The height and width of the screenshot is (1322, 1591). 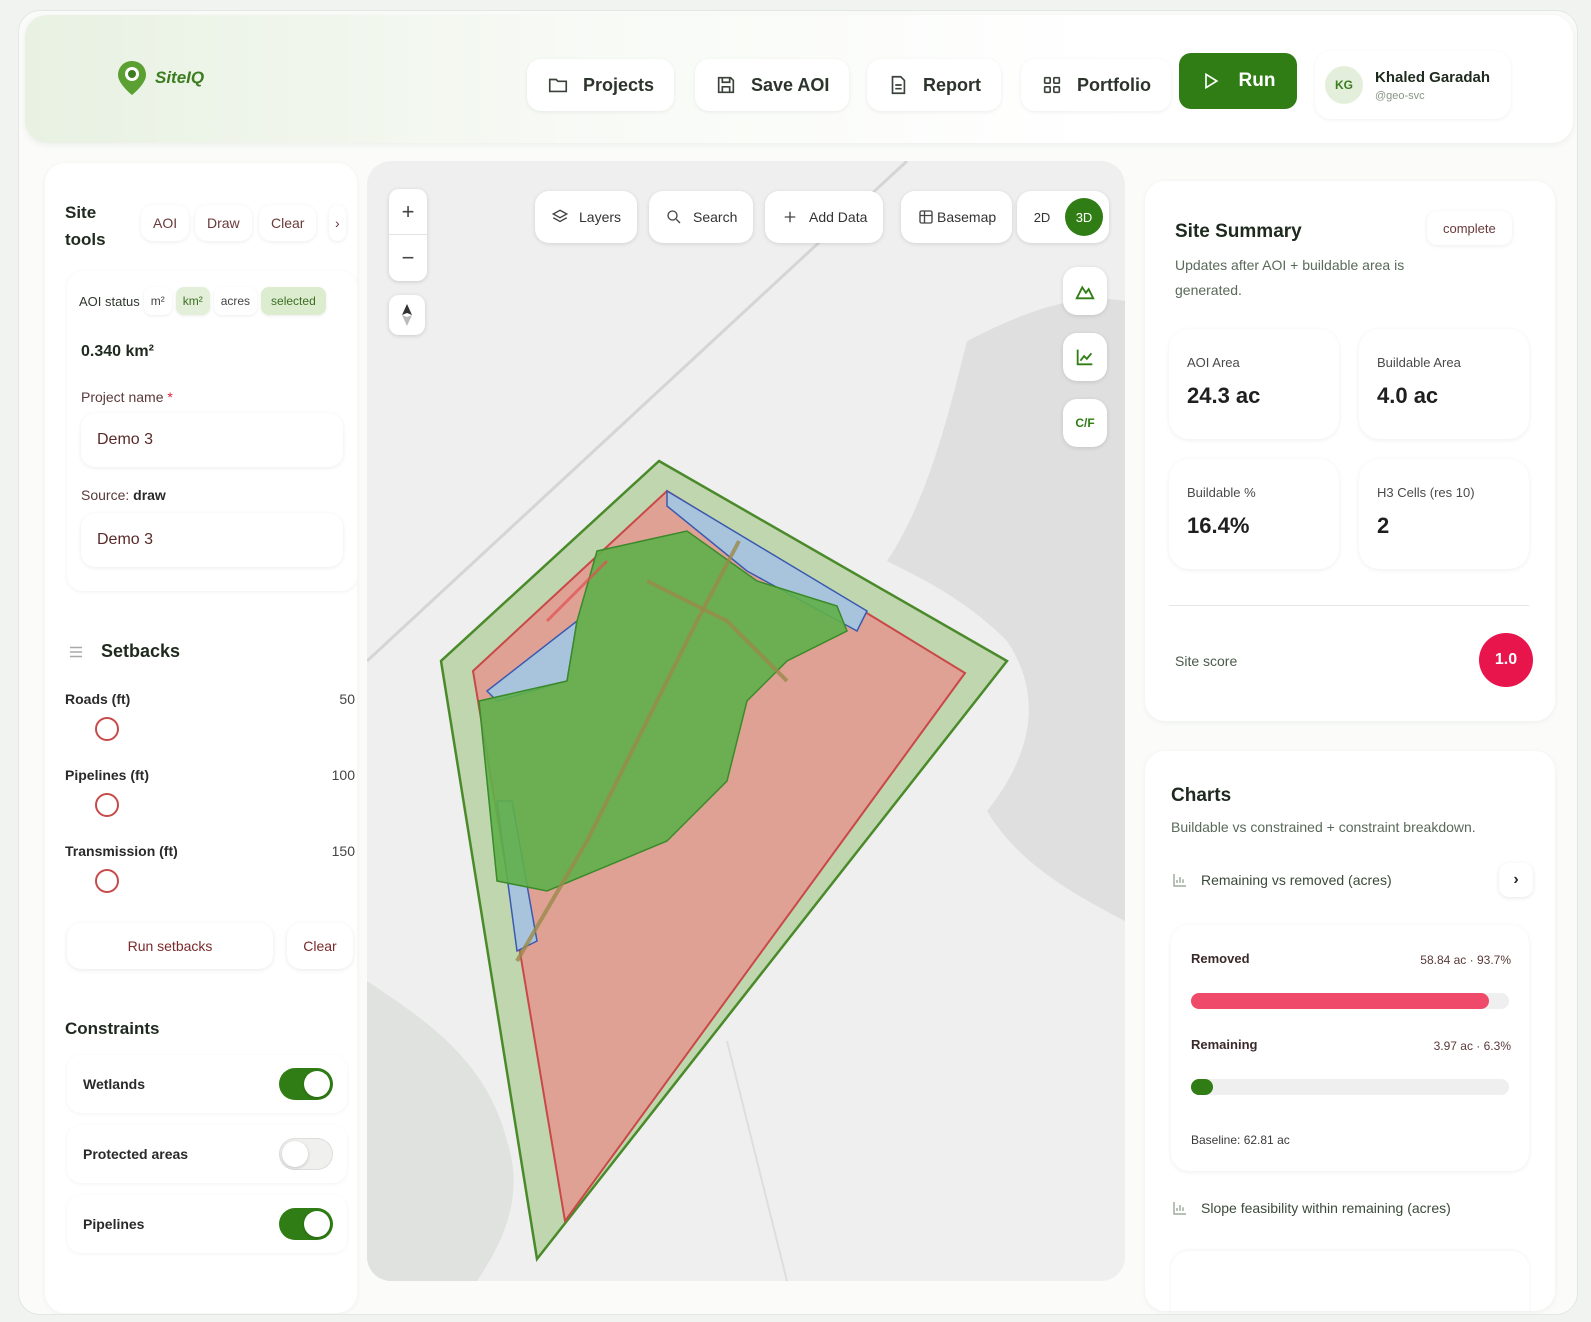 What do you see at coordinates (343, 775) in the screenshot?
I see `setback-pipelines-value: 100` at bounding box center [343, 775].